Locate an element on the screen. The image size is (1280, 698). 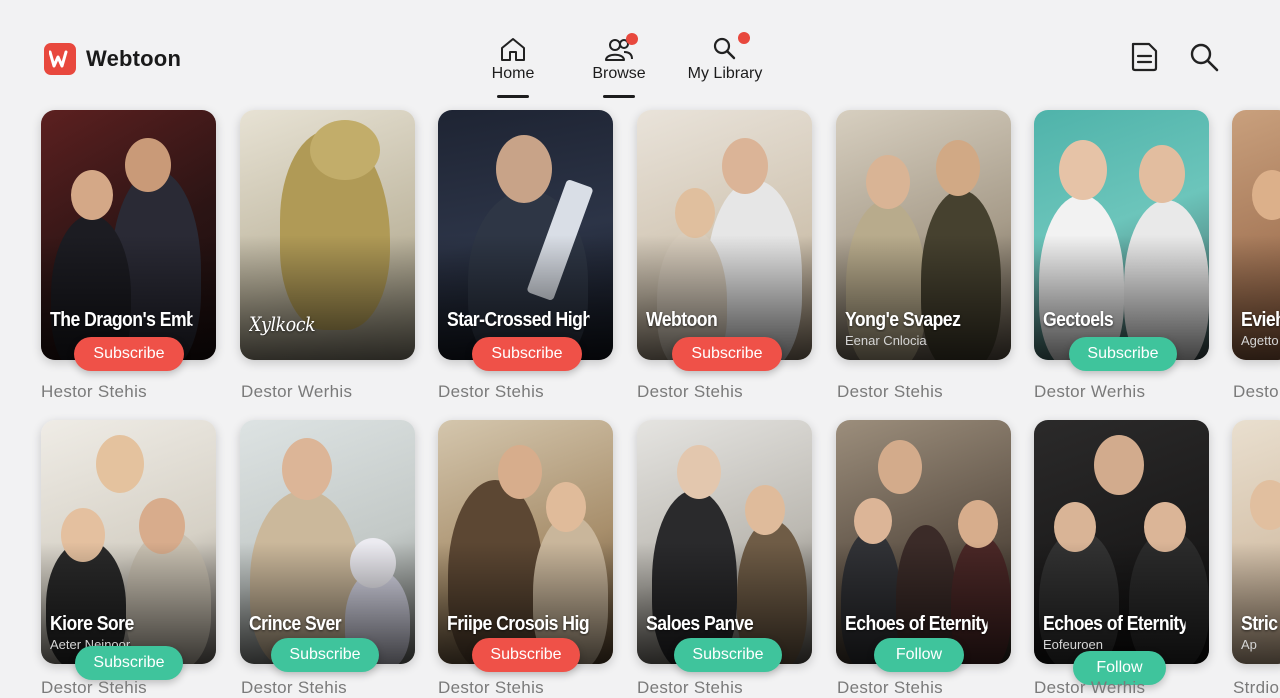
comic-title: Stric is located at coordinates (1259, 624).